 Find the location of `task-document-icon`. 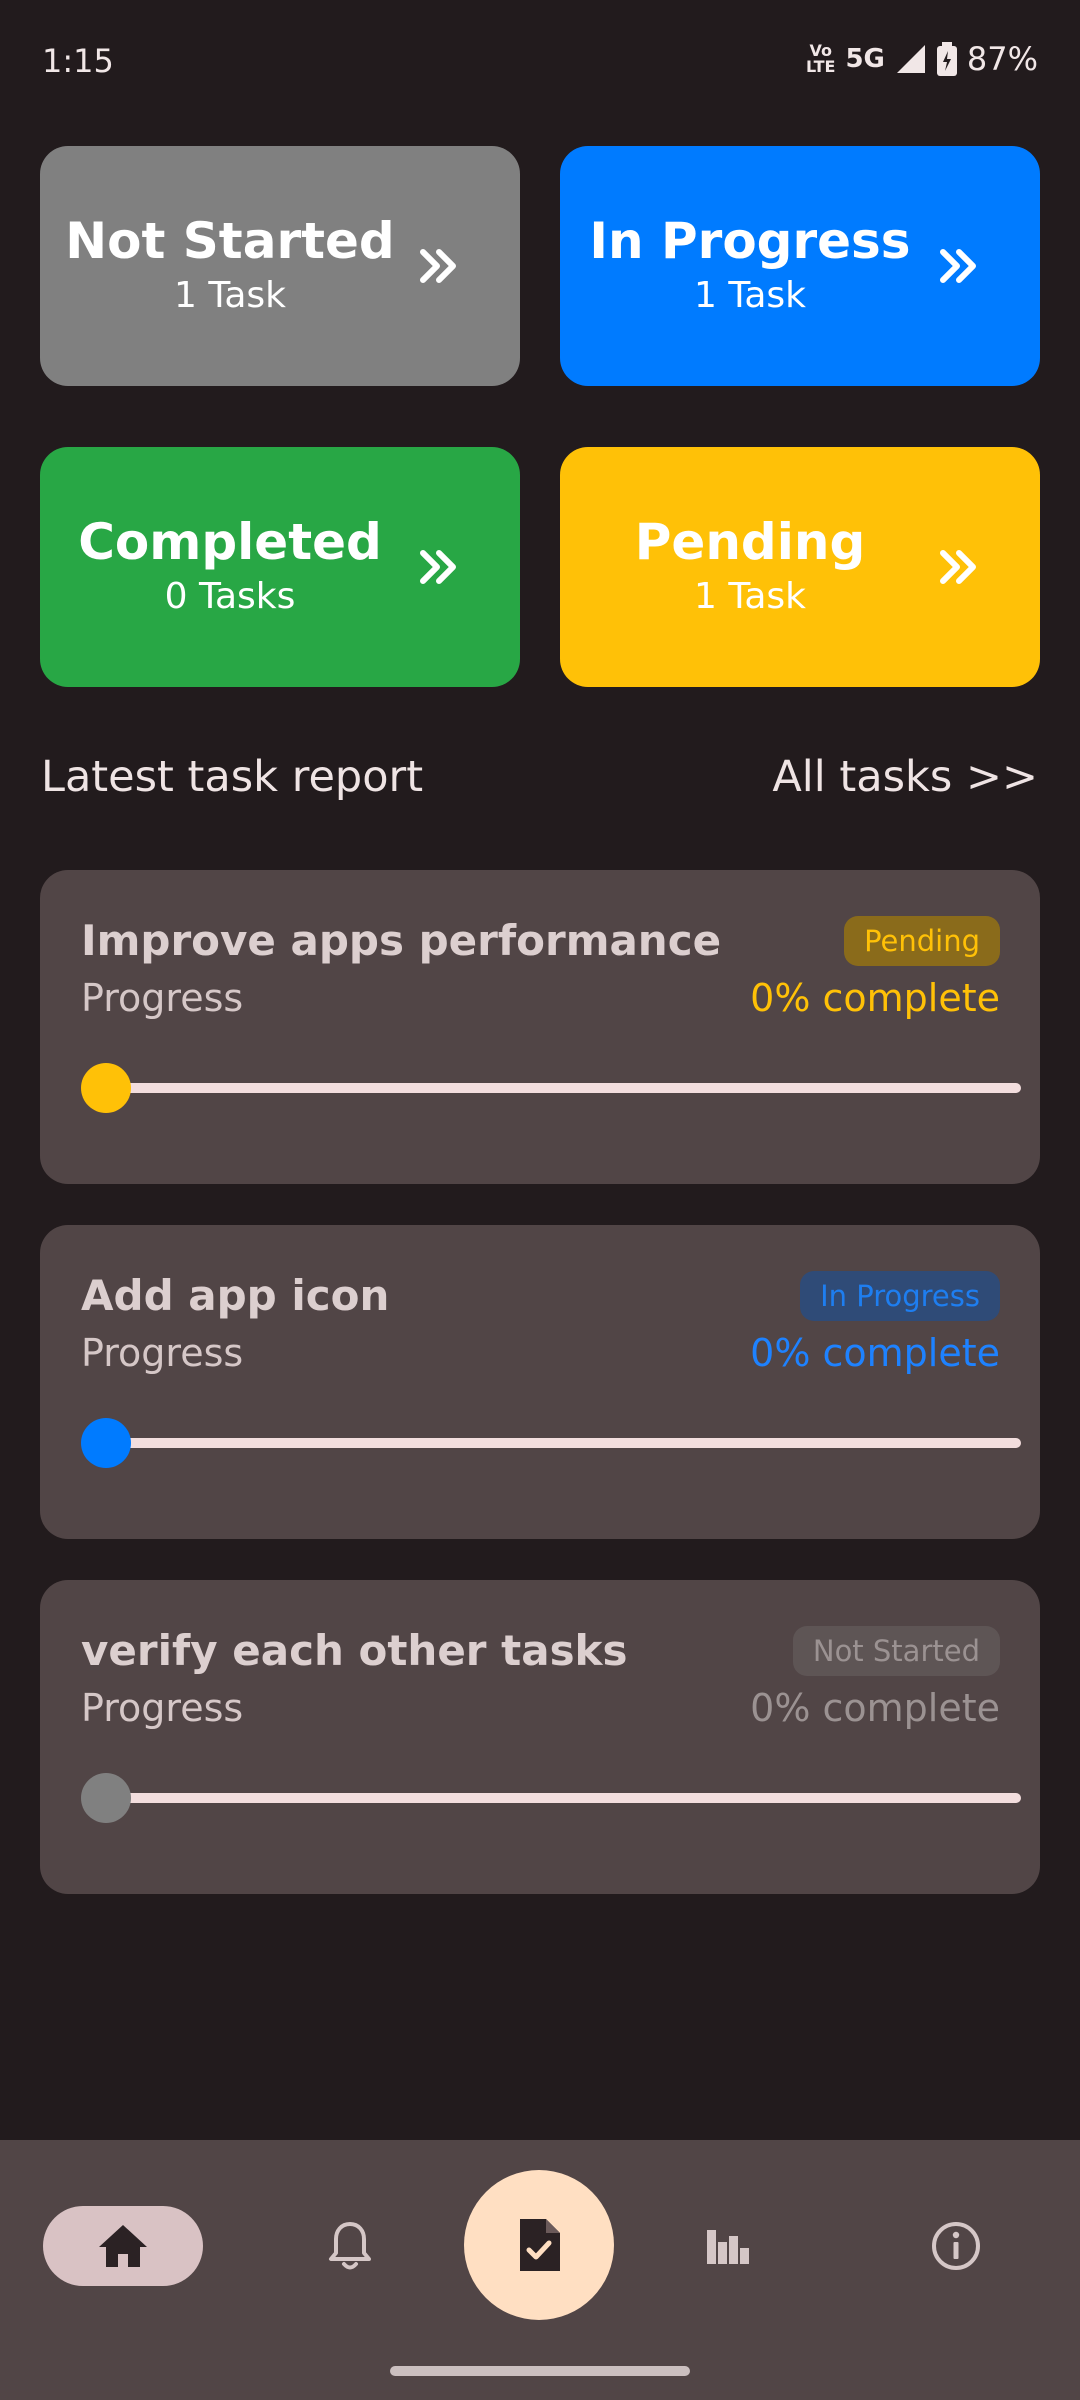

task-document-icon is located at coordinates (540, 2245).